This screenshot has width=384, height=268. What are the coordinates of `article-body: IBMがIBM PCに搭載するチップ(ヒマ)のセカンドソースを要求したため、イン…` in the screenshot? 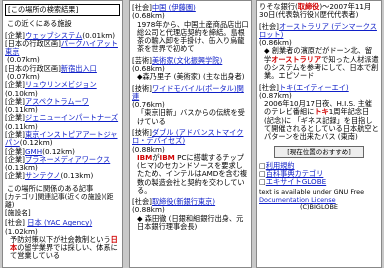 It's located at (192, 173).